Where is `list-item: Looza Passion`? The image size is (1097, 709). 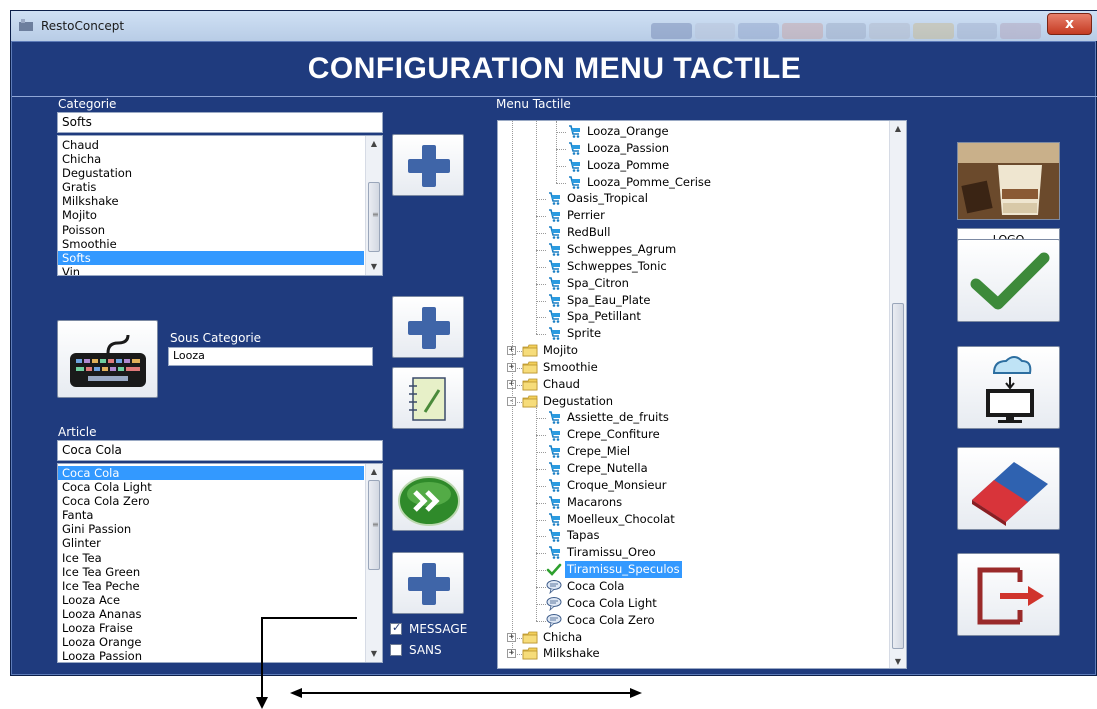 list-item: Looza Passion is located at coordinates (211, 655).